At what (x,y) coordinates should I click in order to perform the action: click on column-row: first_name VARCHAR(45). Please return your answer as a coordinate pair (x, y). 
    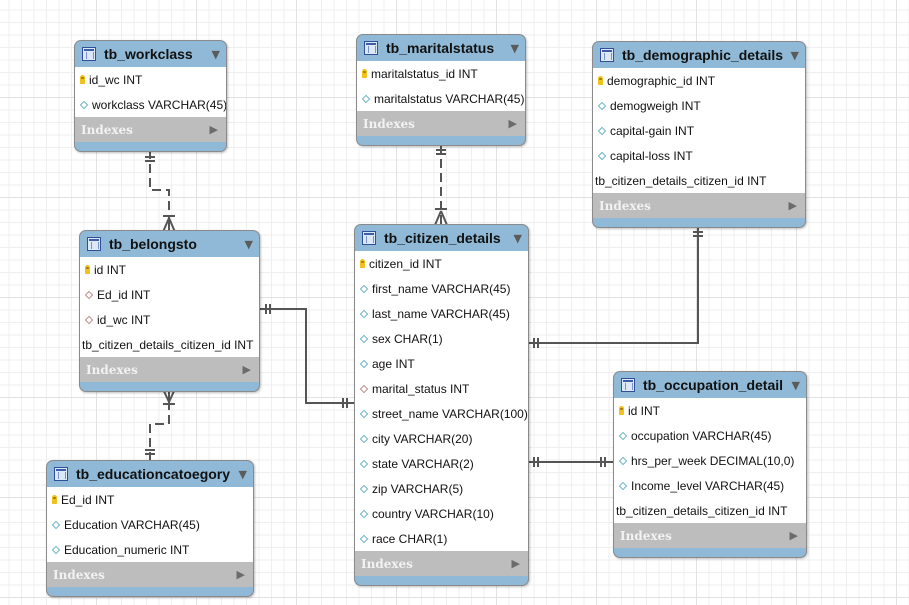
    Looking at the image, I should click on (441, 288).